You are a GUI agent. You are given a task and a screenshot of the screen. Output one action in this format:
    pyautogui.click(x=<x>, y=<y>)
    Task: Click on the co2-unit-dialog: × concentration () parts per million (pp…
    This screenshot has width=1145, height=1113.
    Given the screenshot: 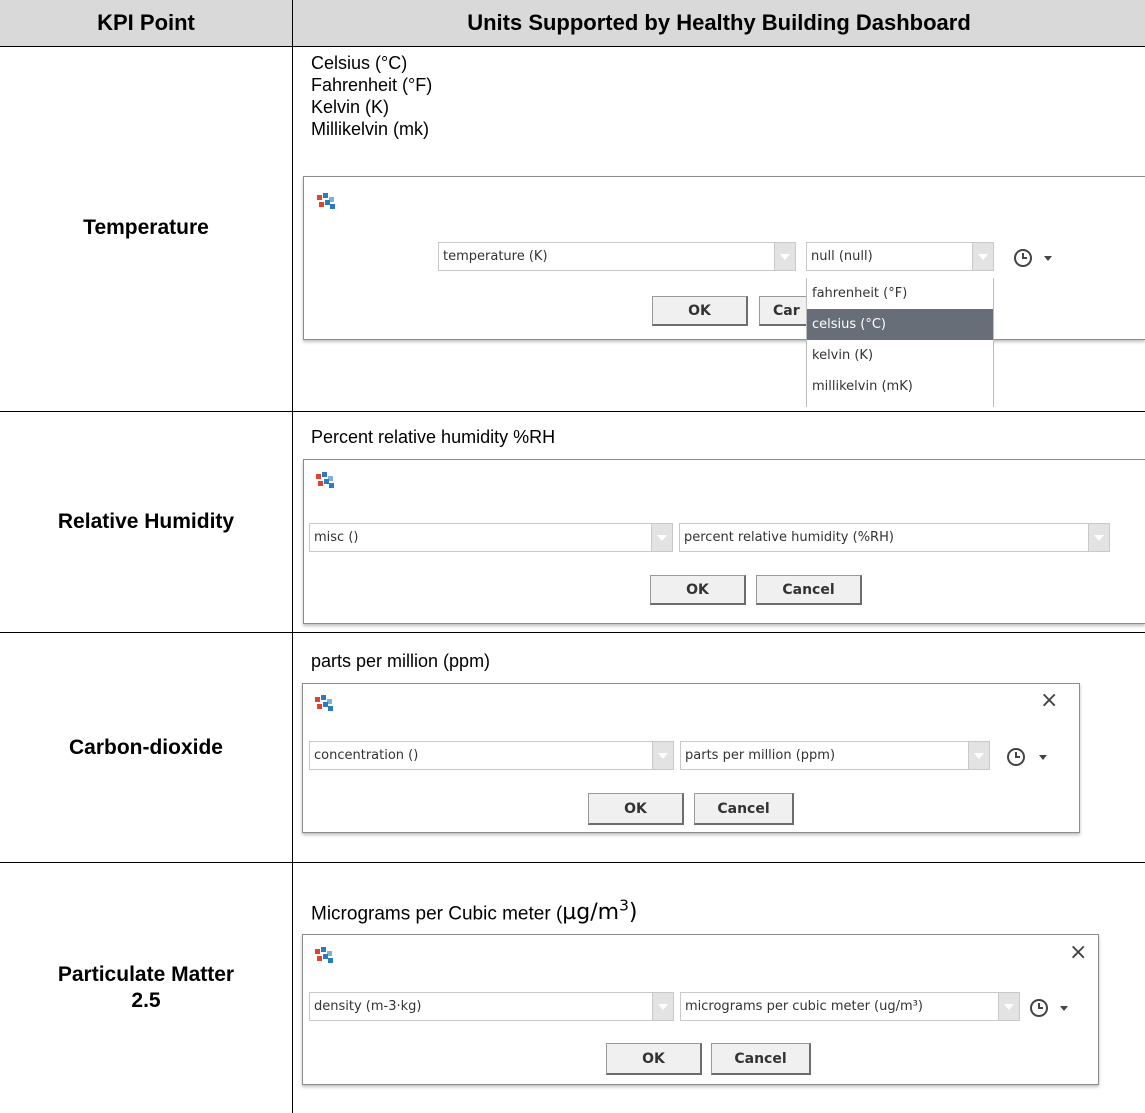 What is the action you would take?
    pyautogui.click(x=691, y=758)
    